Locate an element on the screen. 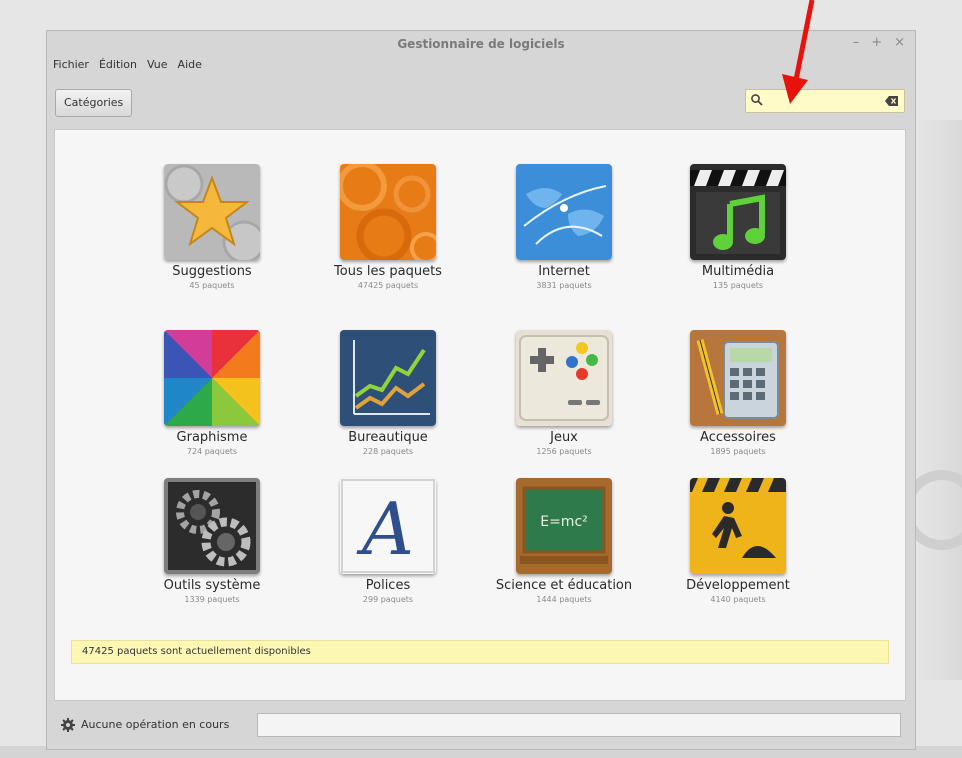  category-polices: A Polices 299 paquets is located at coordinates (388, 541).